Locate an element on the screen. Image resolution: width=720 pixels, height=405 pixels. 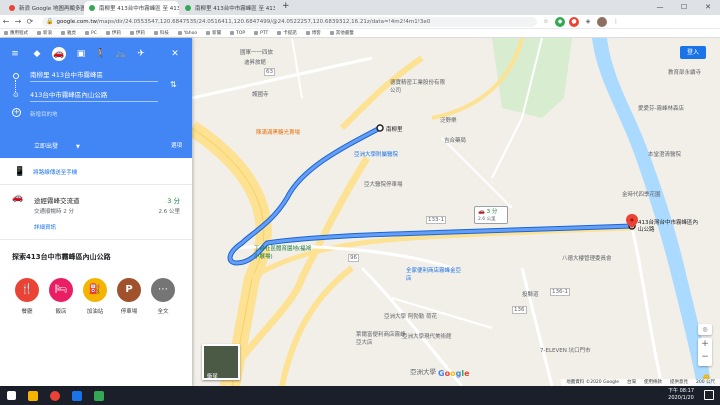
map-footer: 地圖資料 ©2020 Google 台灣 使用條款 提供意見 200 公尺 is located at coordinates (640, 382).